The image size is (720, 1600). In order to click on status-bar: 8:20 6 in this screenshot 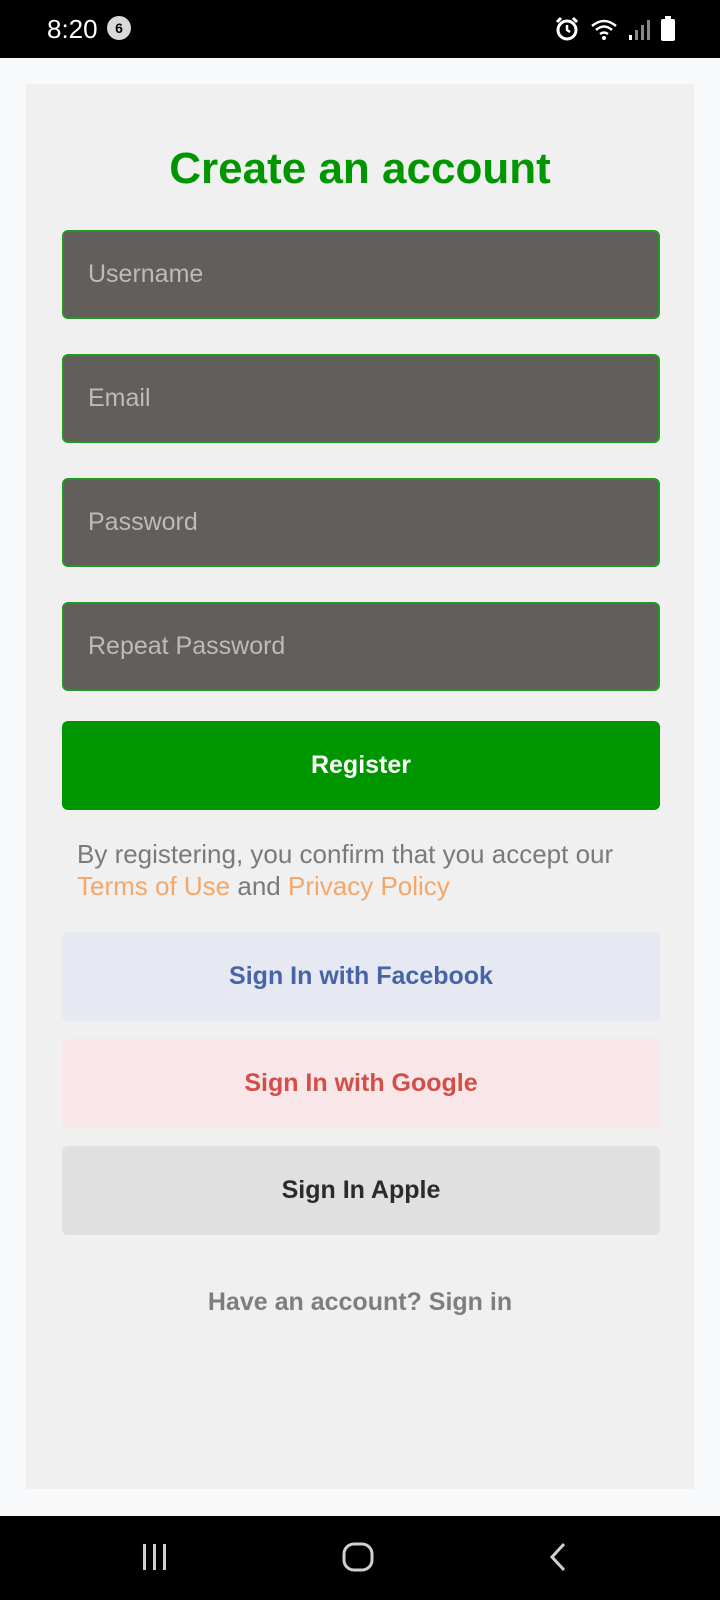, I will do `click(360, 29)`.